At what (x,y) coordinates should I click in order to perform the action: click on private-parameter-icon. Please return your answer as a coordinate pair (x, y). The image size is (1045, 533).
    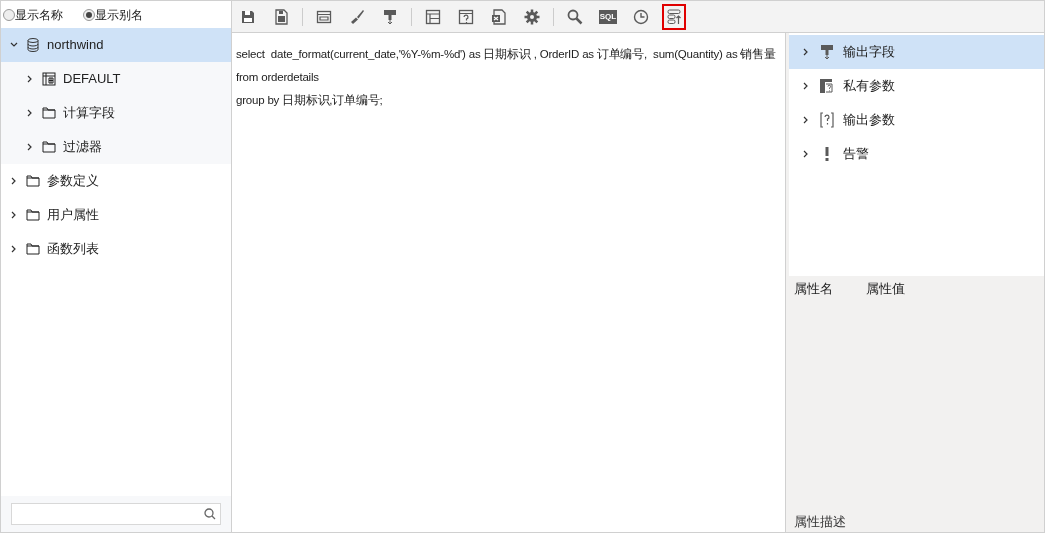
    Looking at the image, I should click on (827, 86).